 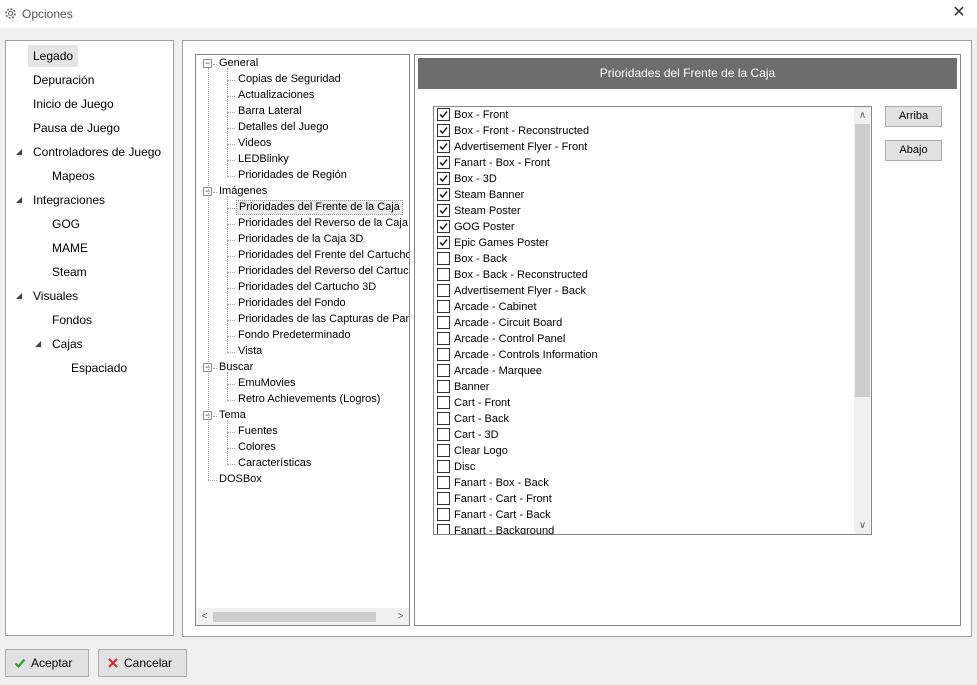 What do you see at coordinates (69, 272) in the screenshot?
I see `nav-item-steam: Steam` at bounding box center [69, 272].